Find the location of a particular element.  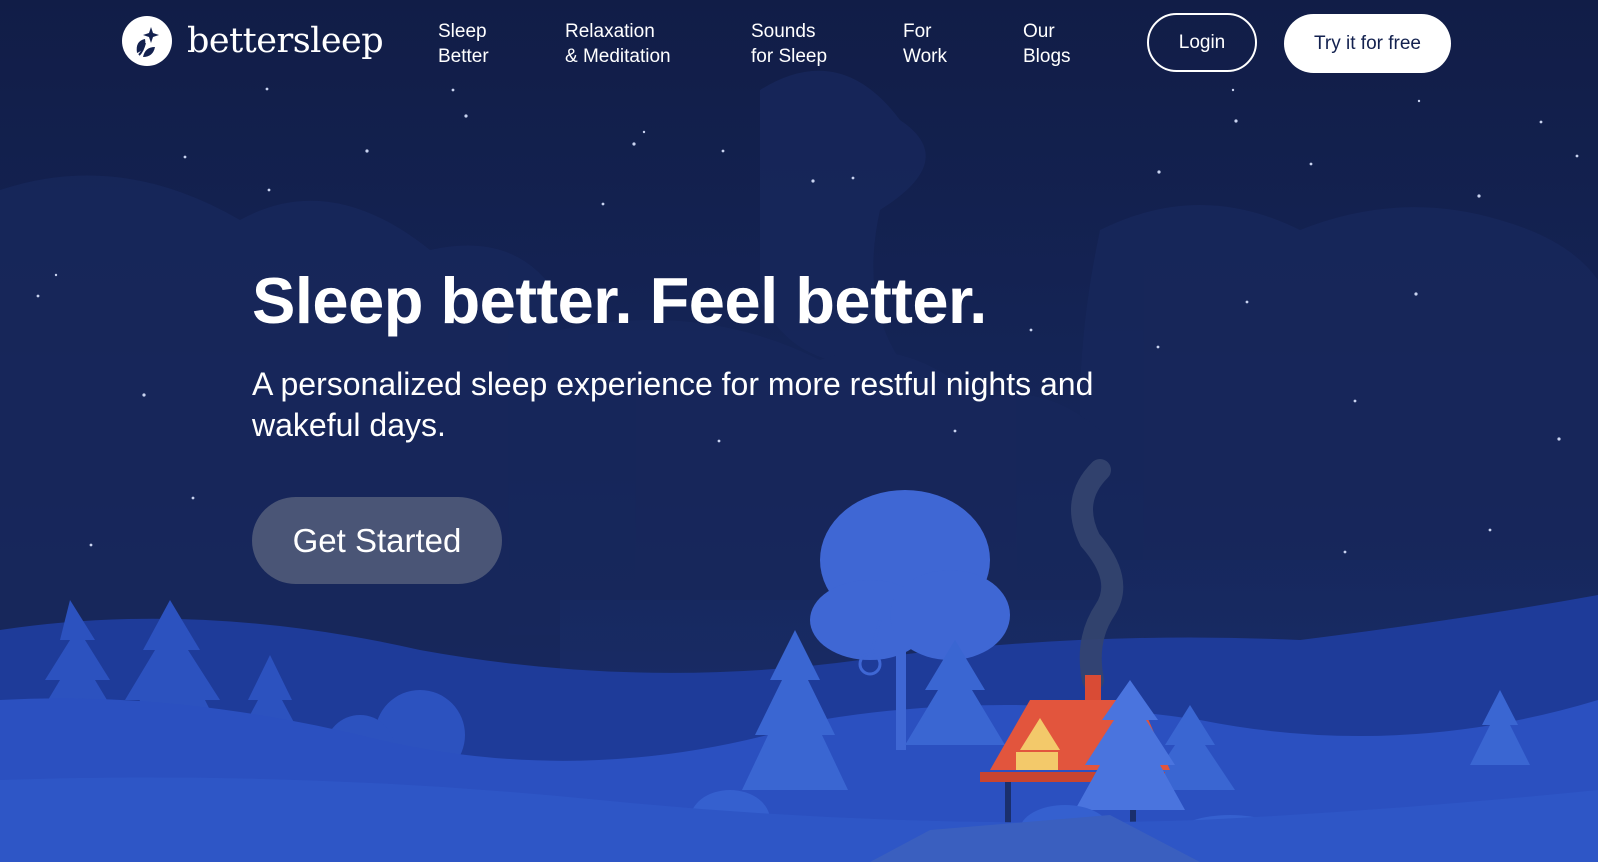

brand-logo: bettersleep is located at coordinates (252, 41).